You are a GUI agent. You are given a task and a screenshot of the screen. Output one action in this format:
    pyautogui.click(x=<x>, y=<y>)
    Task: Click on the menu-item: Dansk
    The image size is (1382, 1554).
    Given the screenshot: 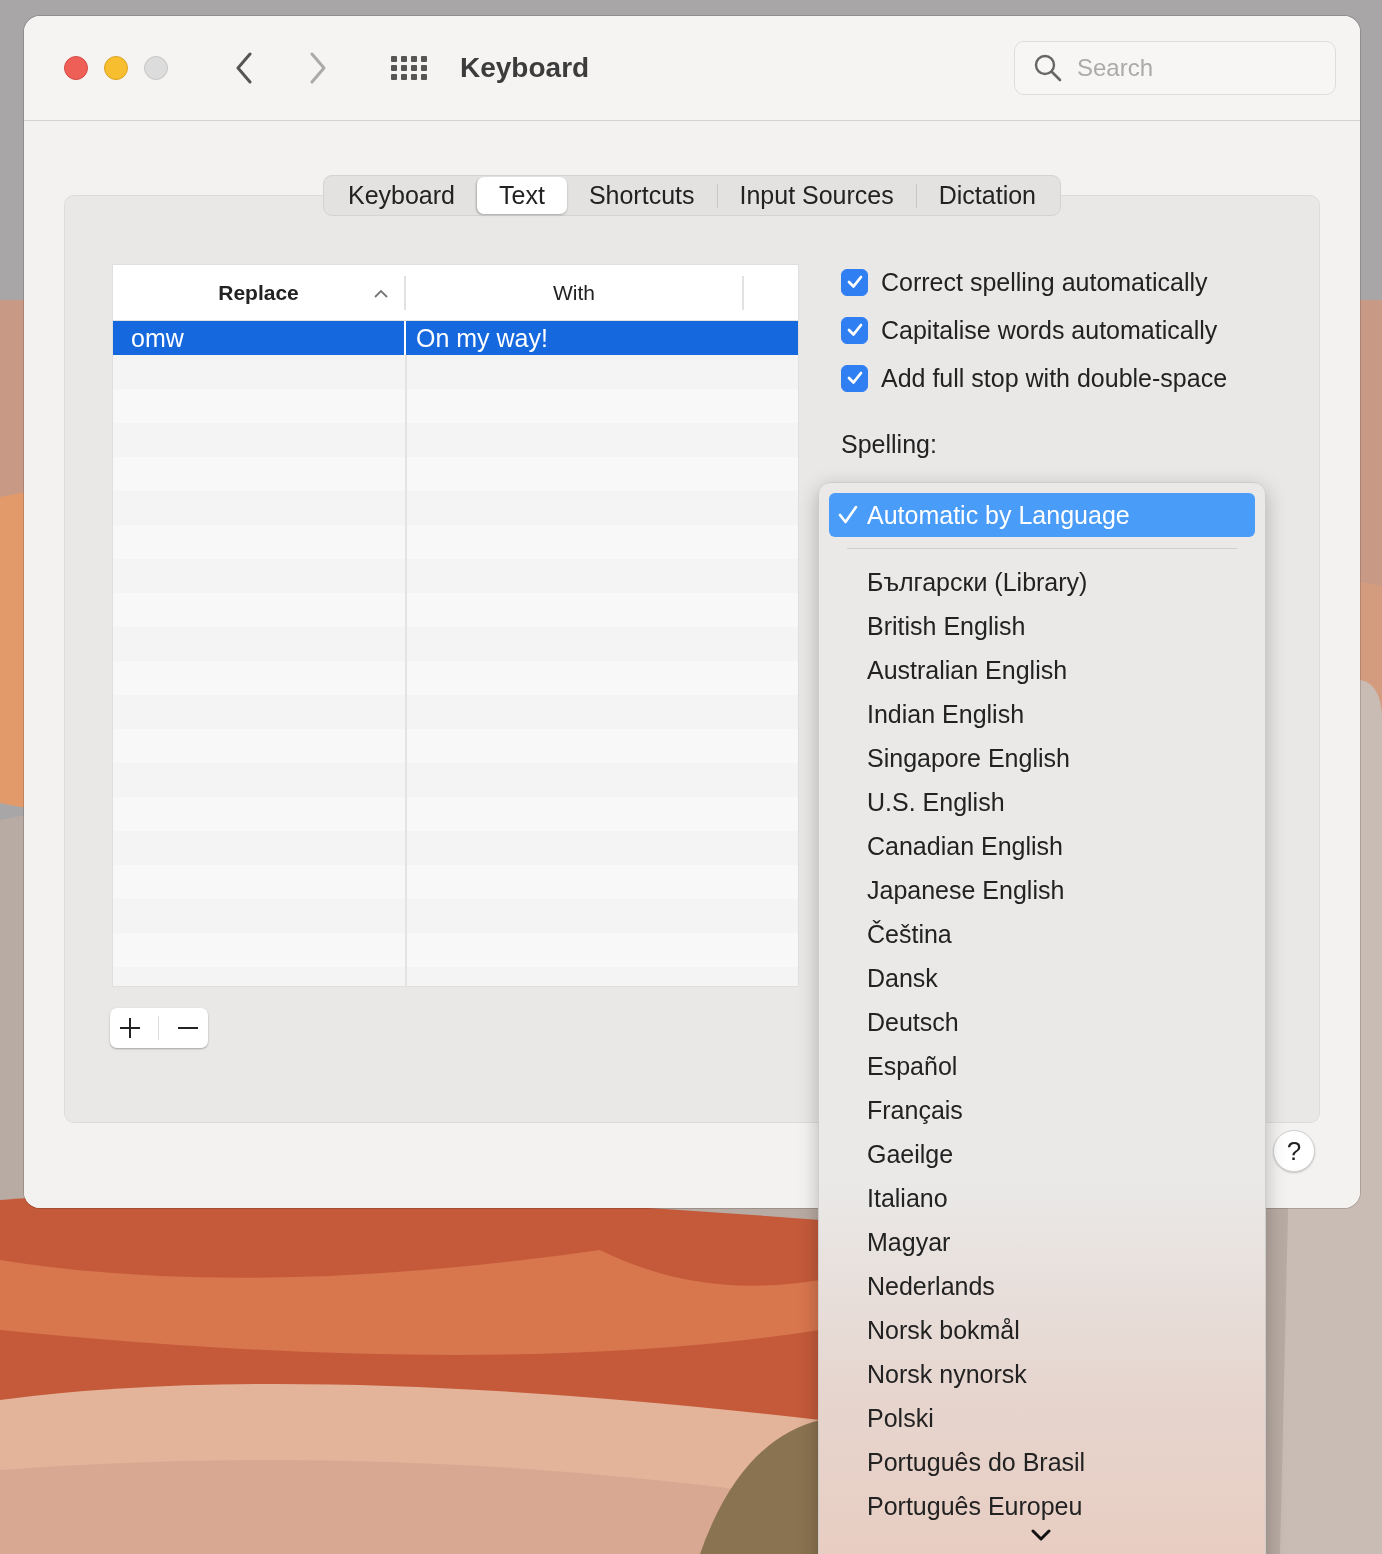 What is the action you would take?
    pyautogui.click(x=1042, y=978)
    